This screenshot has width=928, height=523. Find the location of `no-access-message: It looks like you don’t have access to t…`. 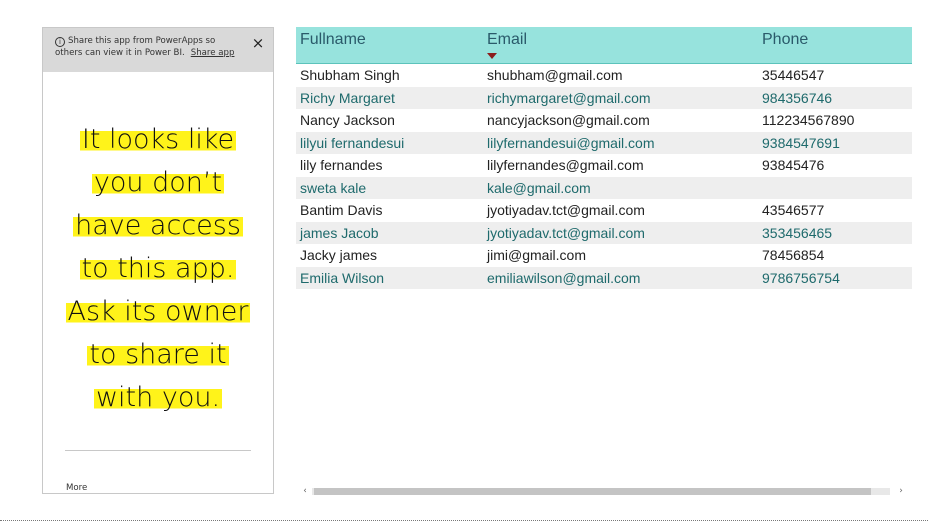

no-access-message: It looks like you don’t have access to t… is located at coordinates (158, 268).